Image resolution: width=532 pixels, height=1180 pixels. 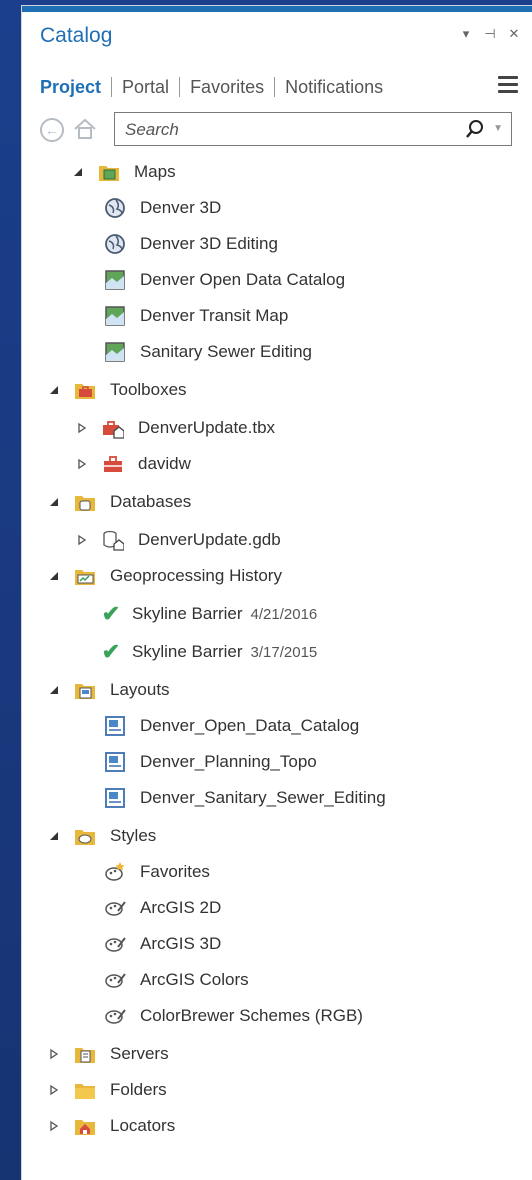 What do you see at coordinates (109, 173) in the screenshot?
I see `maps-folder-icon` at bounding box center [109, 173].